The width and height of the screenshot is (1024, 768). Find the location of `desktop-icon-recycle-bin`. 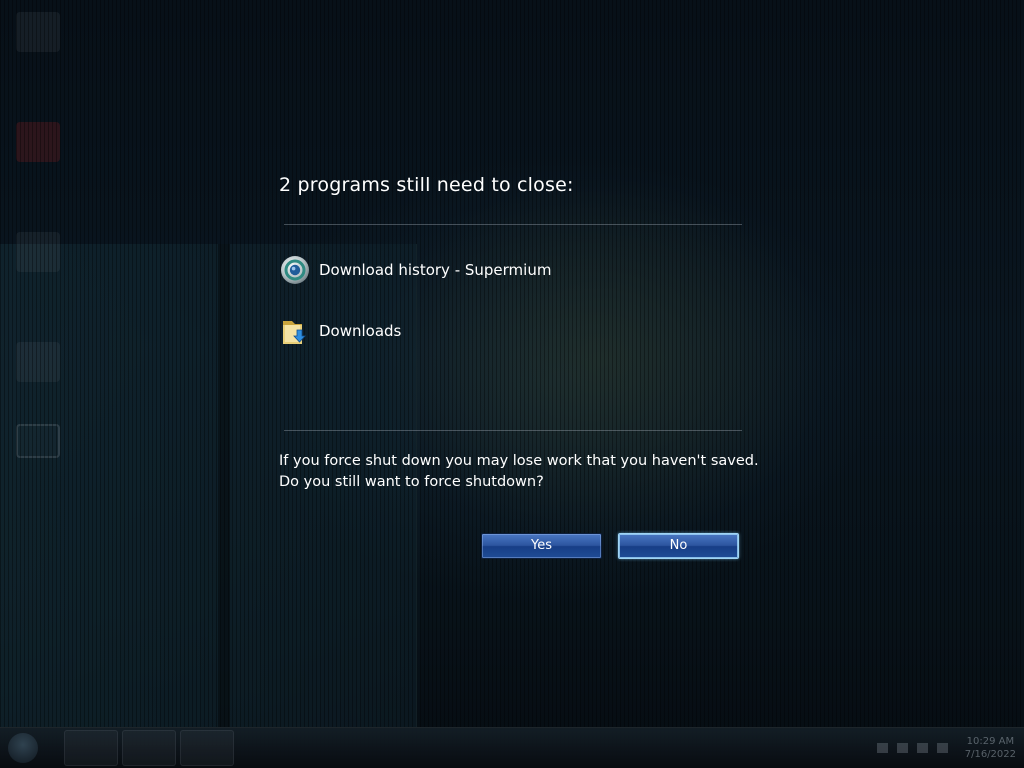

desktop-icon-recycle-bin is located at coordinates (38, 32).